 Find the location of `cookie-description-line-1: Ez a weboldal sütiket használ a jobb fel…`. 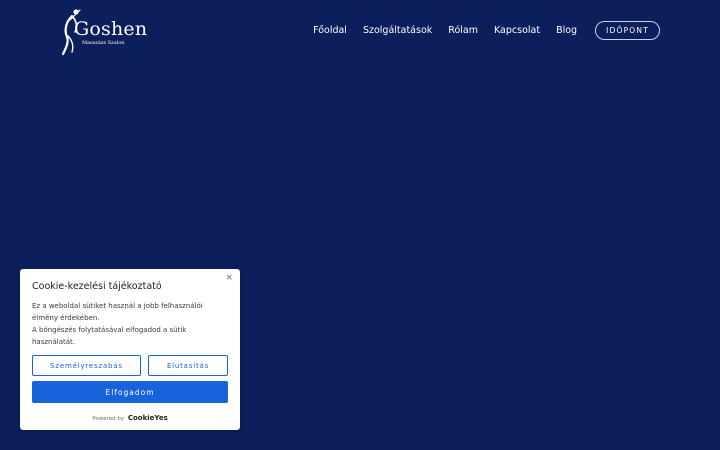

cookie-description-line-1: Ez a weboldal sütiket használ a jobb fel… is located at coordinates (117, 312).